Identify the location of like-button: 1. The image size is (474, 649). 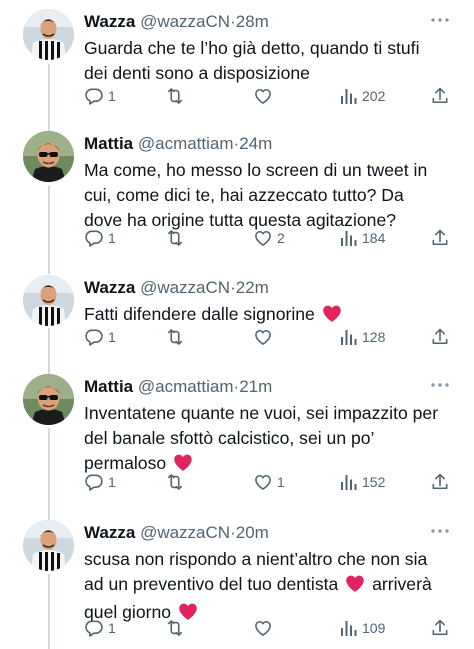
(269, 482).